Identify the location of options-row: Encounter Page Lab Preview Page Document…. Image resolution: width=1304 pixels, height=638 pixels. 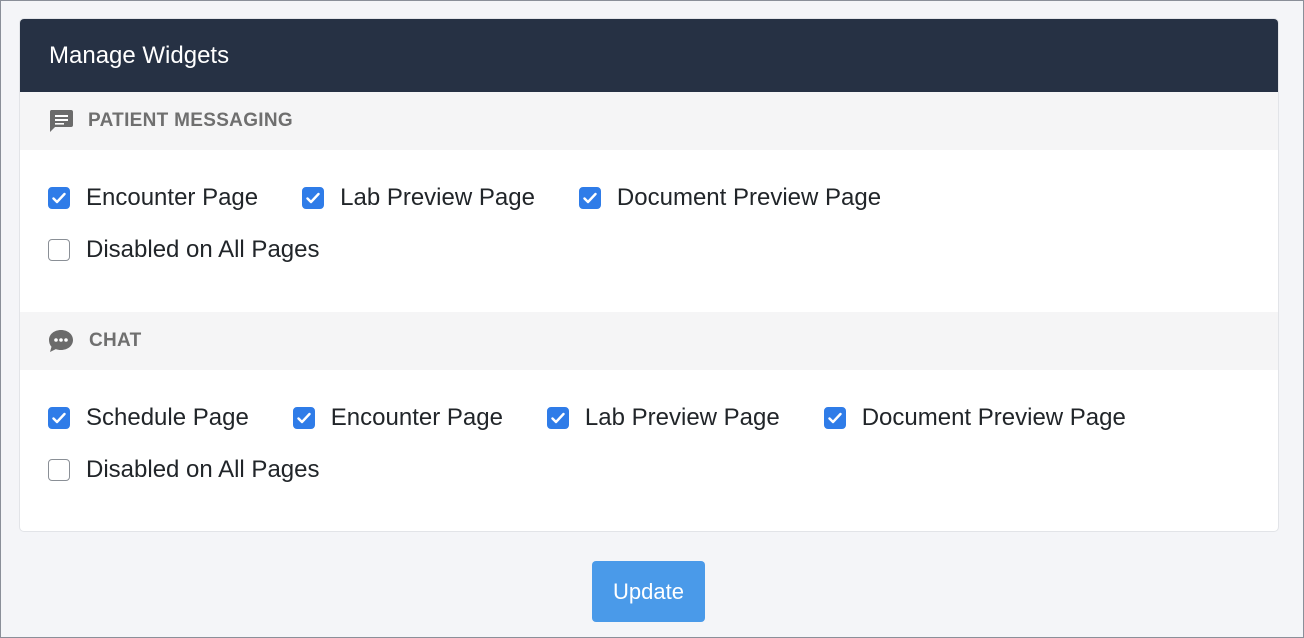
(649, 198).